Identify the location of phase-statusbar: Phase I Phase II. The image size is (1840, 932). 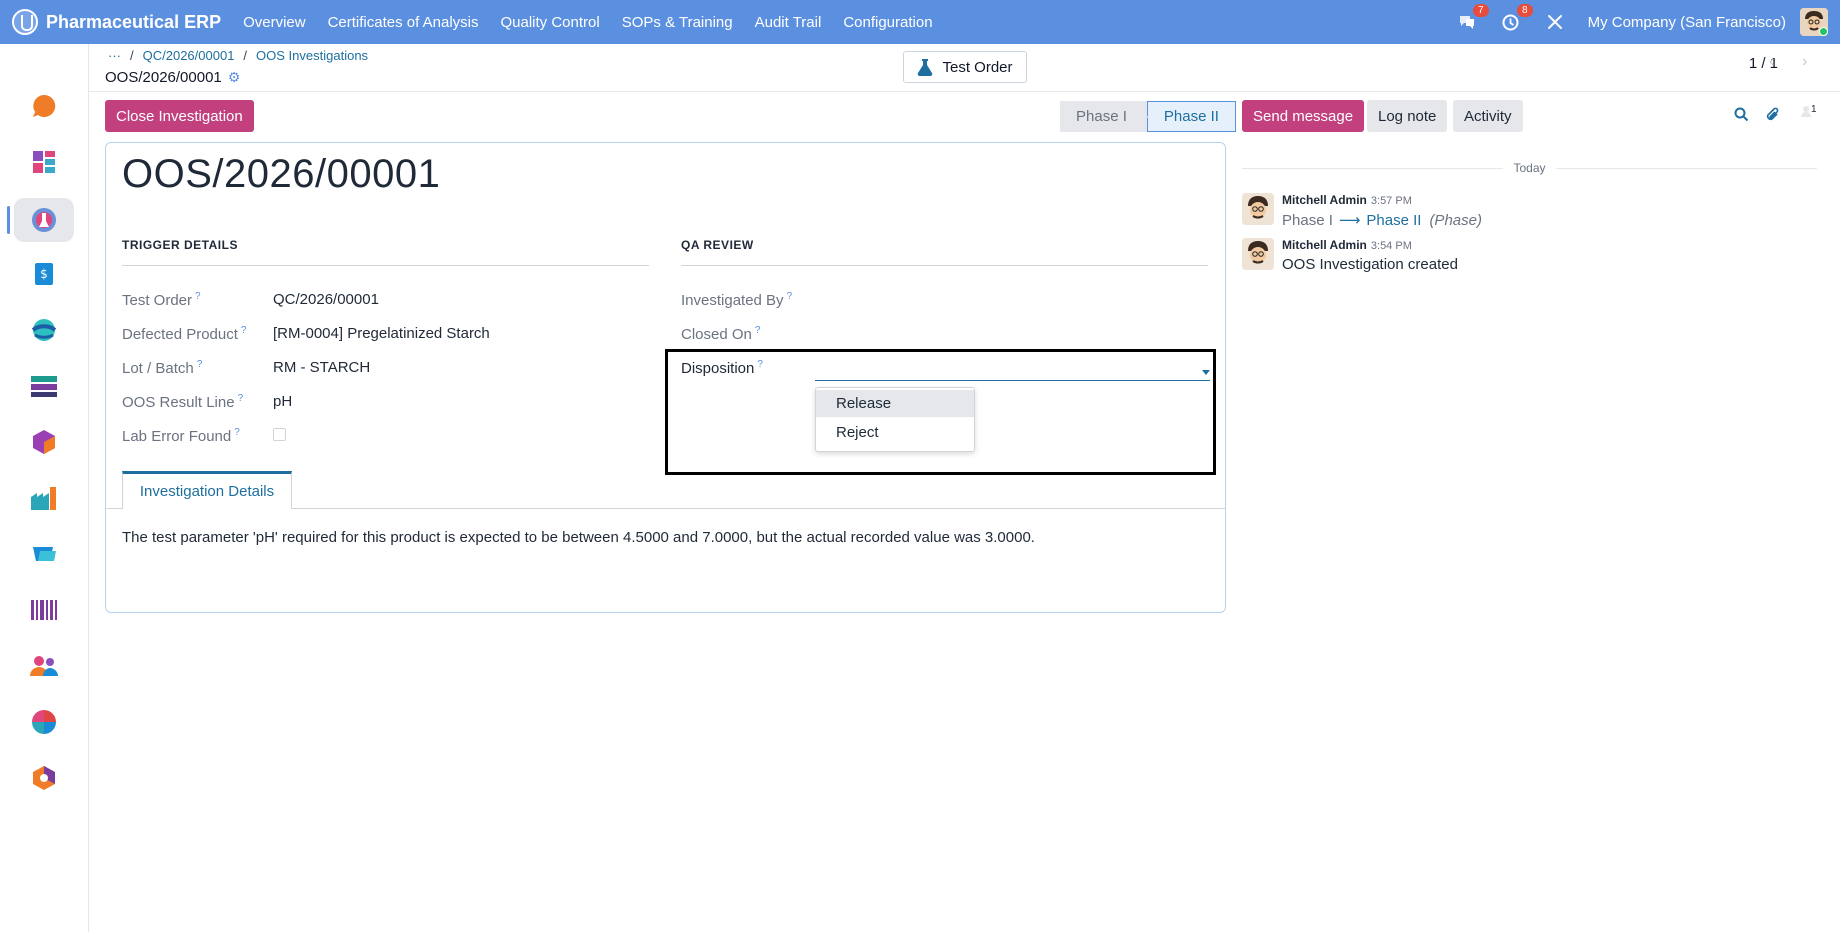
(1148, 116).